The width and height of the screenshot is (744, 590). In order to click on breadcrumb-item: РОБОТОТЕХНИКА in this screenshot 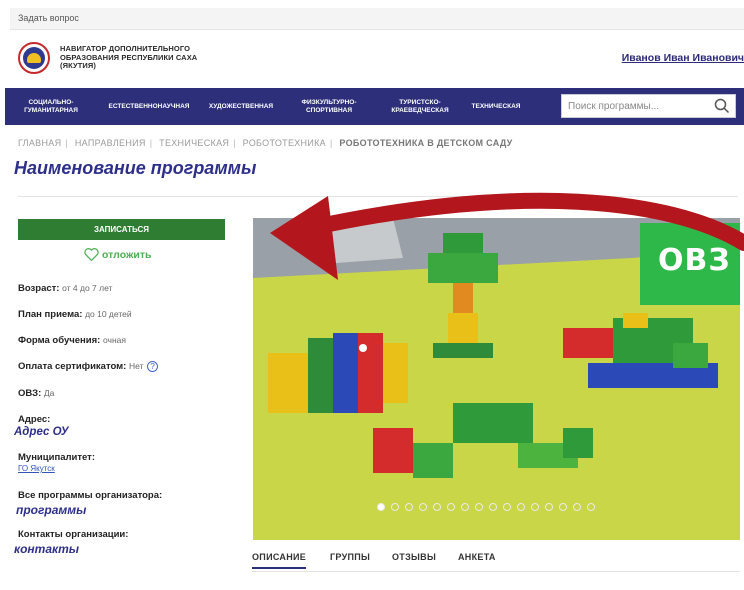, I will do `click(284, 143)`.